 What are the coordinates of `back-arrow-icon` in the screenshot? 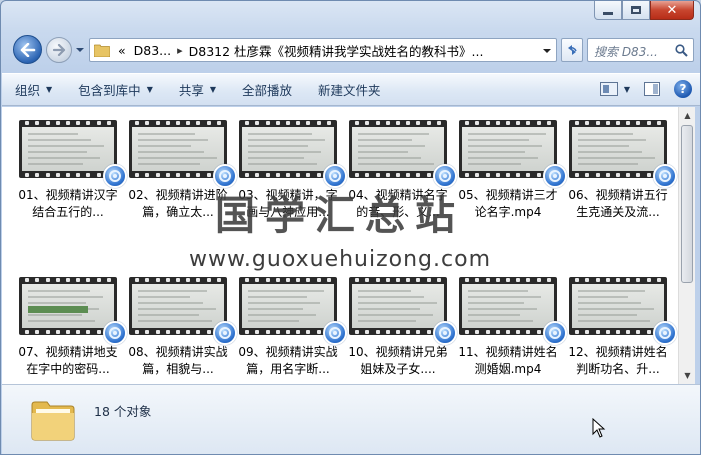 It's located at (27, 49).